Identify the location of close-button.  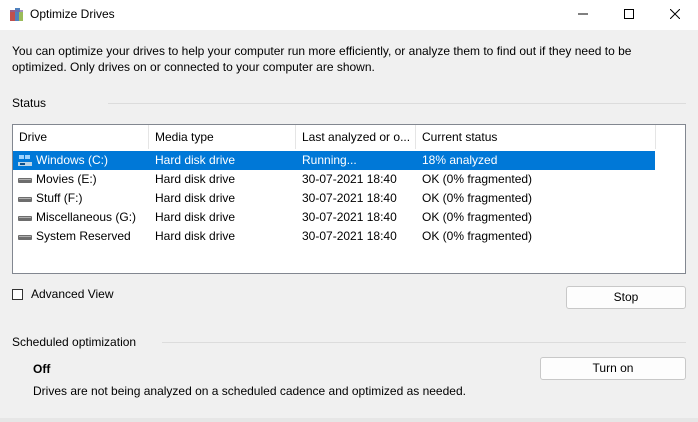
(675, 15).